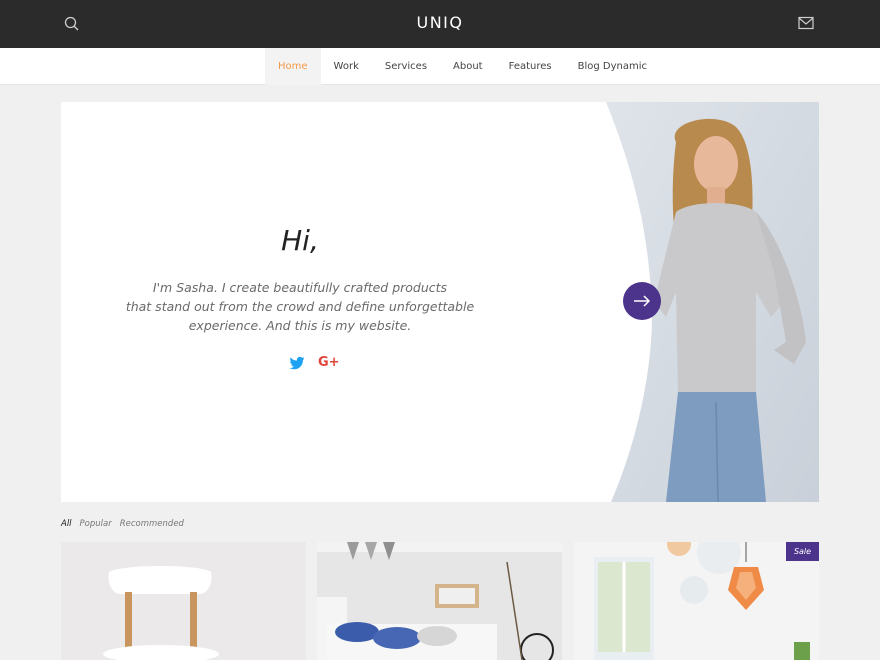 This screenshot has height=660, width=880. I want to click on filter-recommended: Recommended, so click(152, 524).